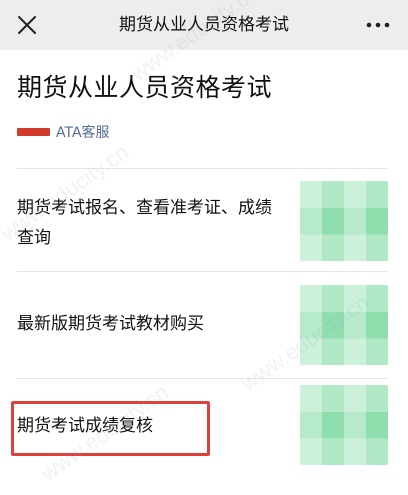 The image size is (408, 495). I want to click on more-icon, so click(378, 25).